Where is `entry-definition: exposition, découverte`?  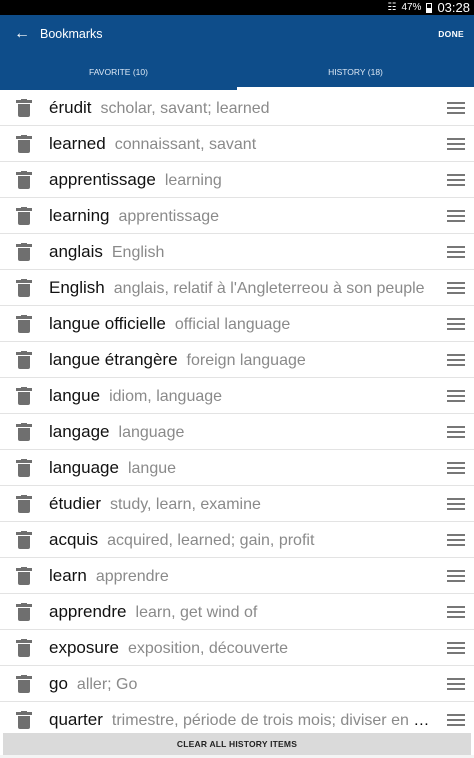 entry-definition: exposition, découverte is located at coordinates (208, 648).